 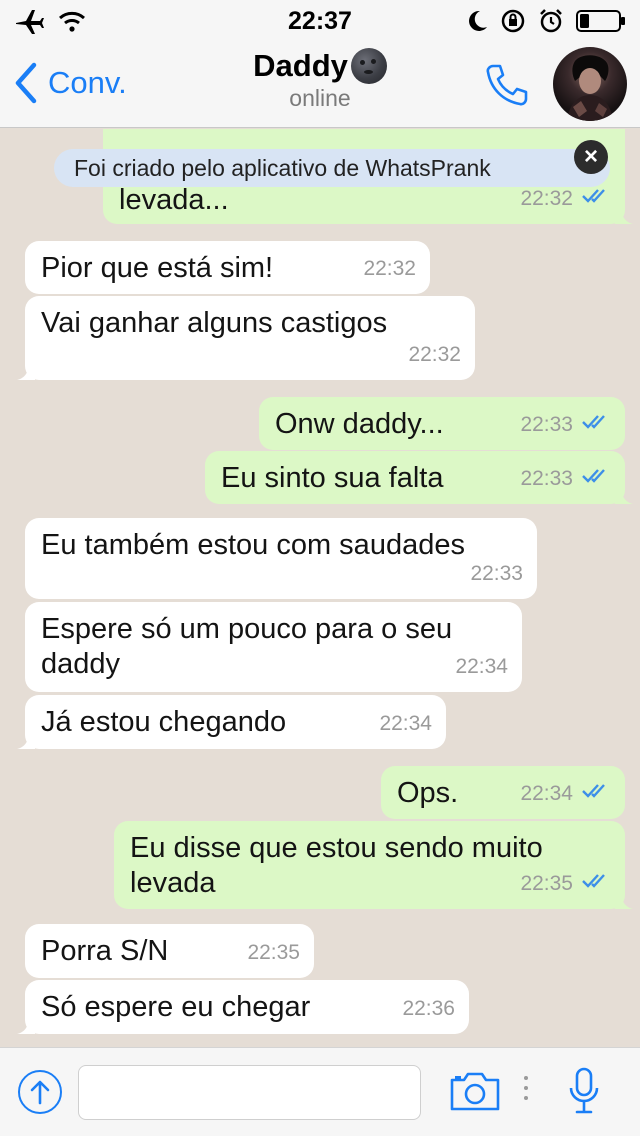 I want to click on message-bubble-incoming: Vai ganhar alguns castigos 22:32, so click(x=246, y=338).